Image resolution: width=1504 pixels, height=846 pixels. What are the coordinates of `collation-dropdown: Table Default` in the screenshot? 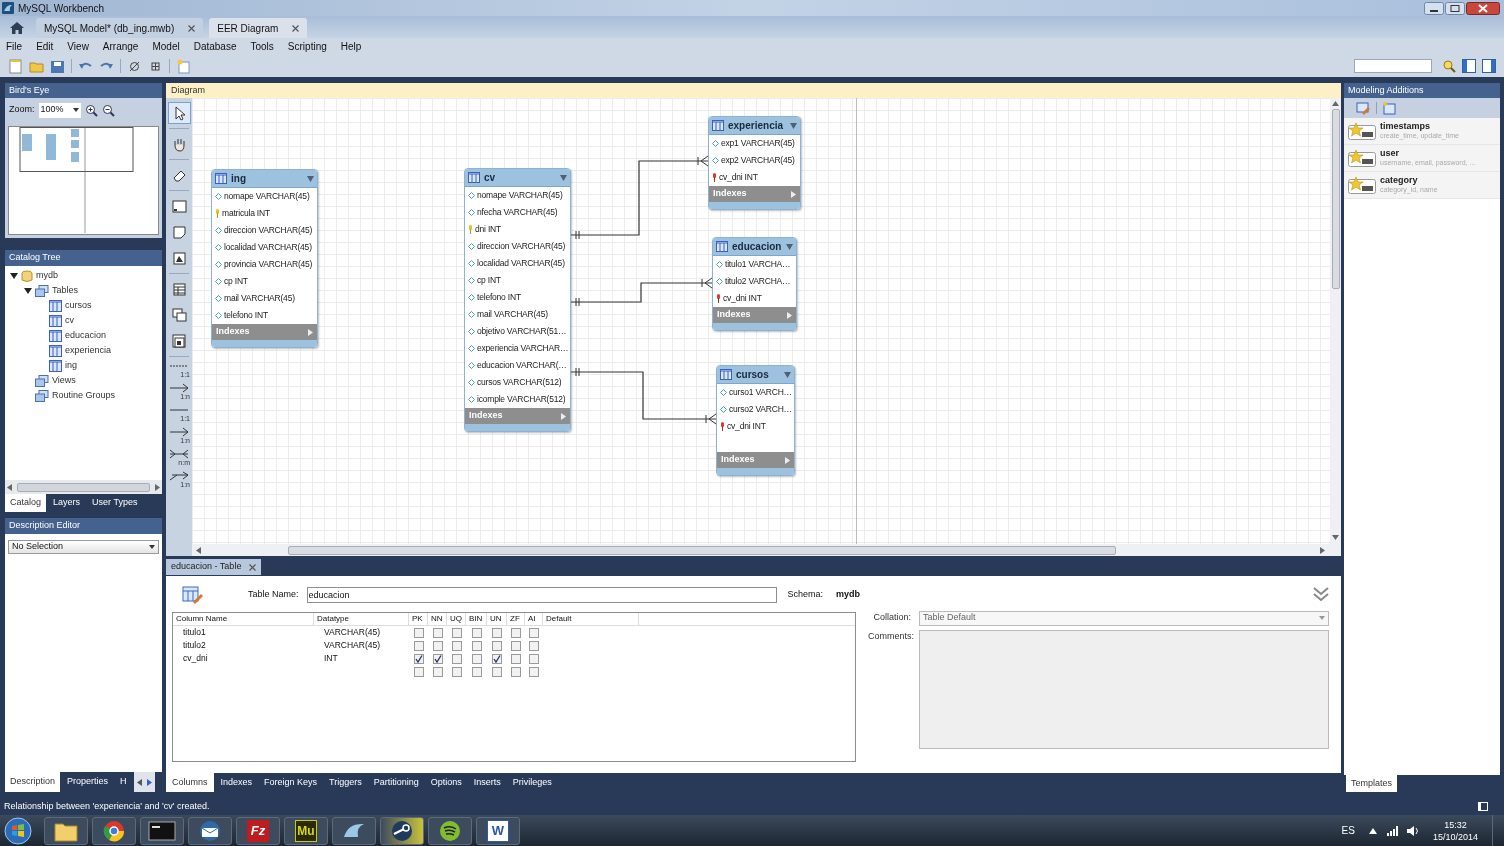 It's located at (1124, 618).